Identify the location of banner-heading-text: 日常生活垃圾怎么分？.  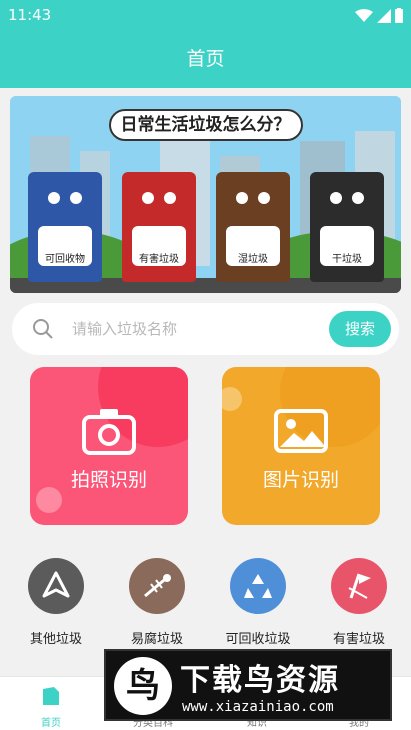
(205, 125).